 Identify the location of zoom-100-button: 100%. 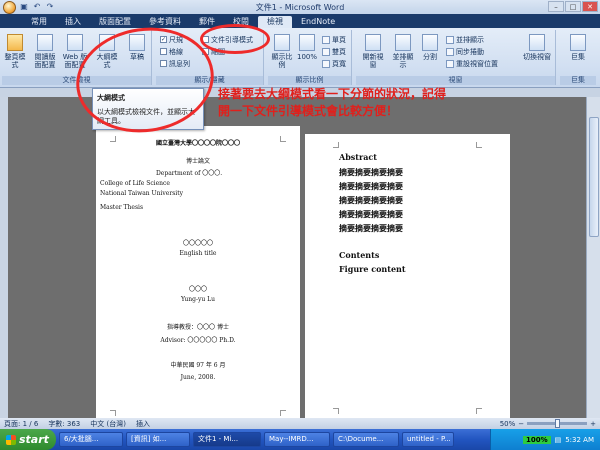
(307, 47).